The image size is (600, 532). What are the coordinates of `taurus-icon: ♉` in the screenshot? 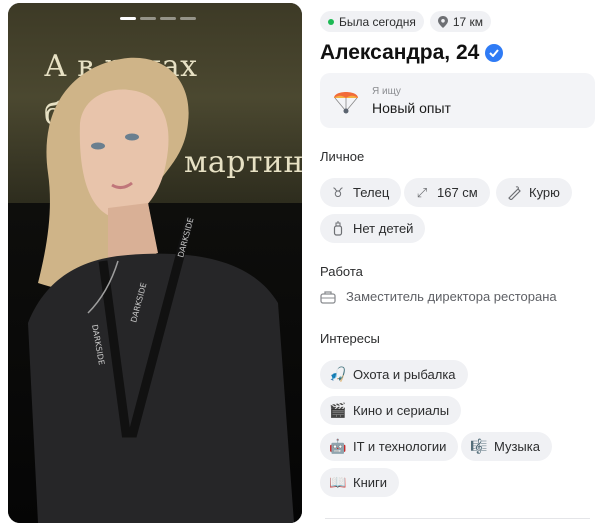 It's located at (338, 192).